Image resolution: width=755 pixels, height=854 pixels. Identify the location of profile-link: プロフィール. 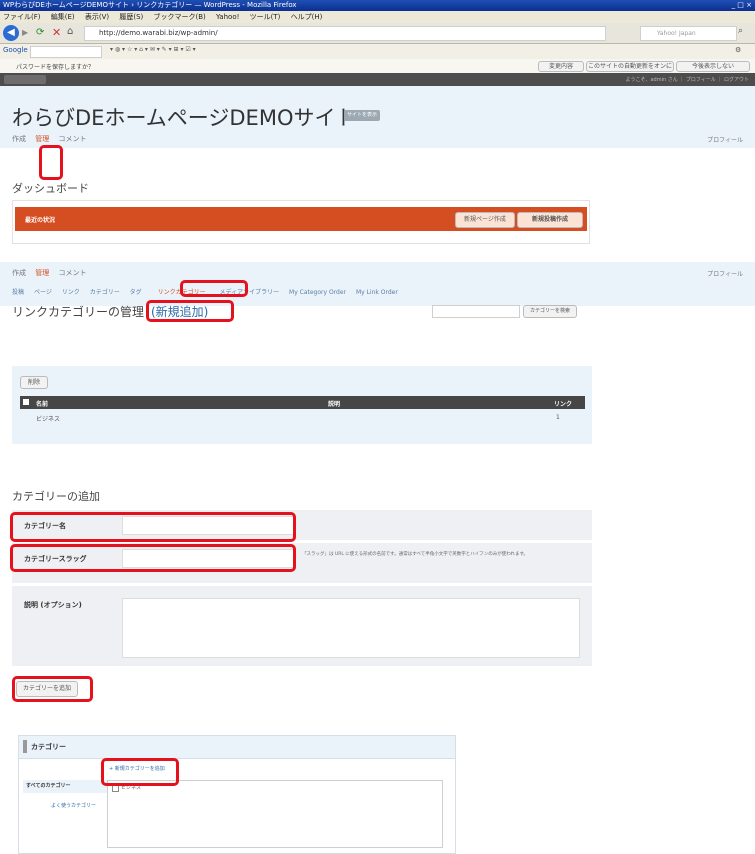
(725, 139).